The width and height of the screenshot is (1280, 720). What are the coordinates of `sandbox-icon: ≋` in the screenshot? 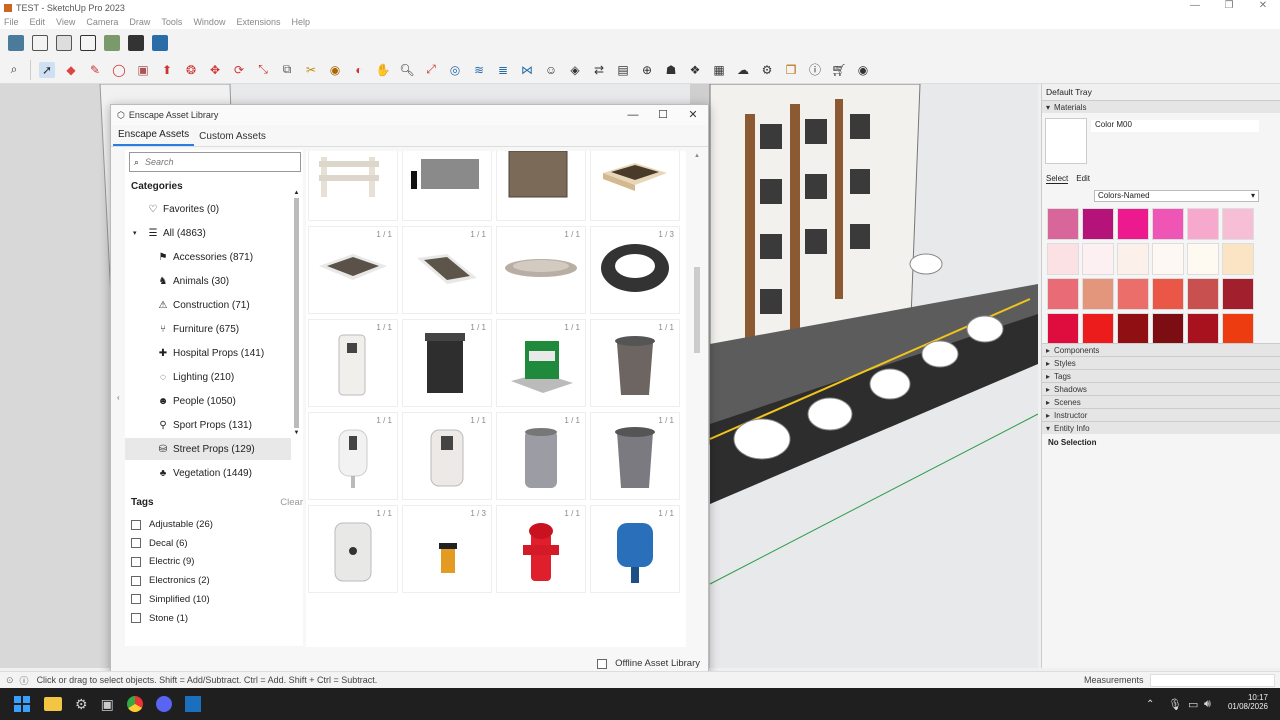 It's located at (479, 70).